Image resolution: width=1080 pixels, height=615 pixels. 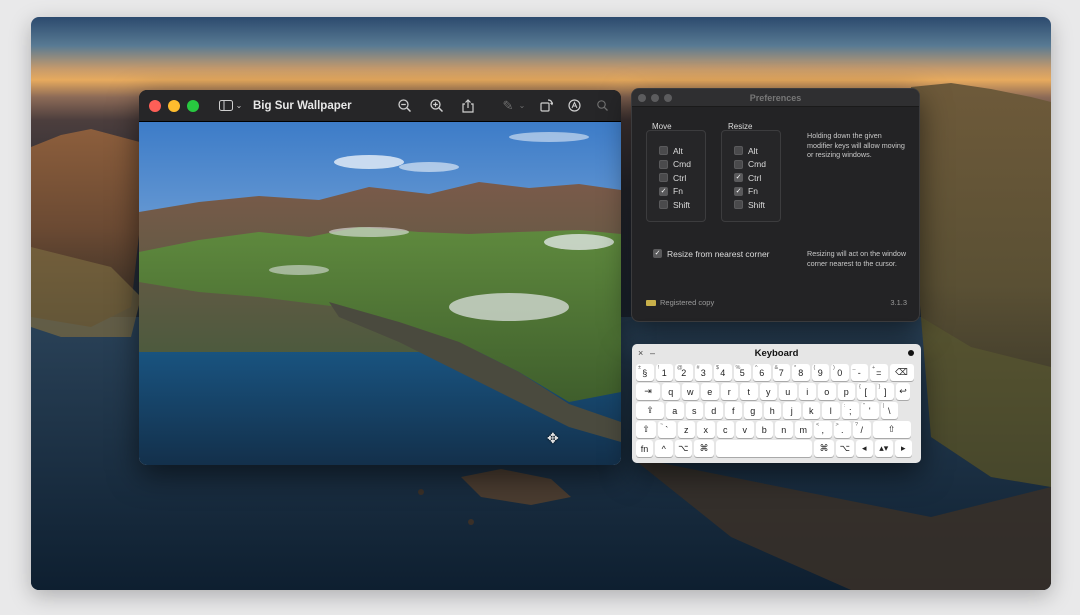 What do you see at coordinates (801, 372) in the screenshot?
I see `keyboard-key: 8 *` at bounding box center [801, 372].